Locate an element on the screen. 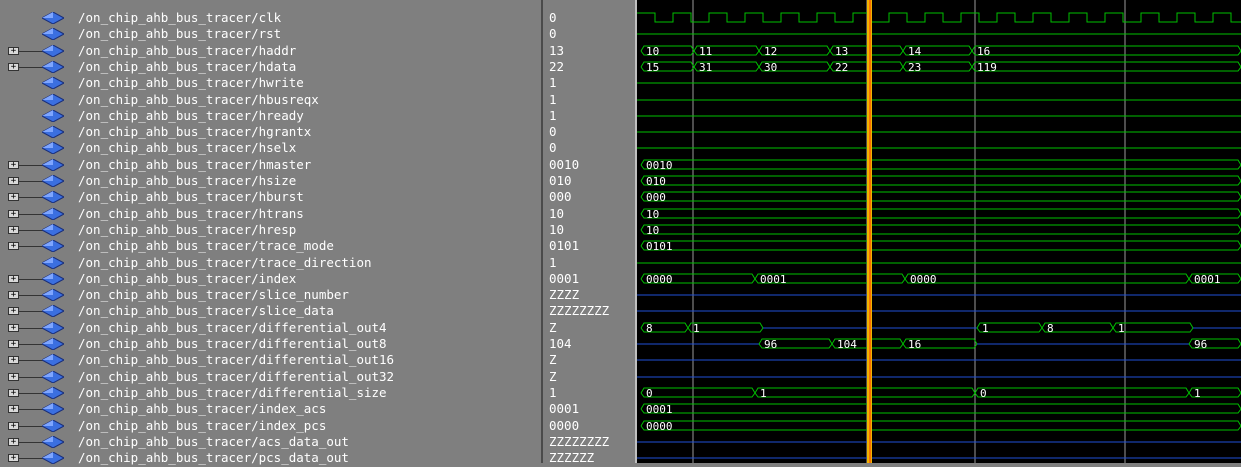 This screenshot has height=467, width=1241. signal-row: /on_chip_ahb_bus_tracer/hgrantx is located at coordinates (269, 132).